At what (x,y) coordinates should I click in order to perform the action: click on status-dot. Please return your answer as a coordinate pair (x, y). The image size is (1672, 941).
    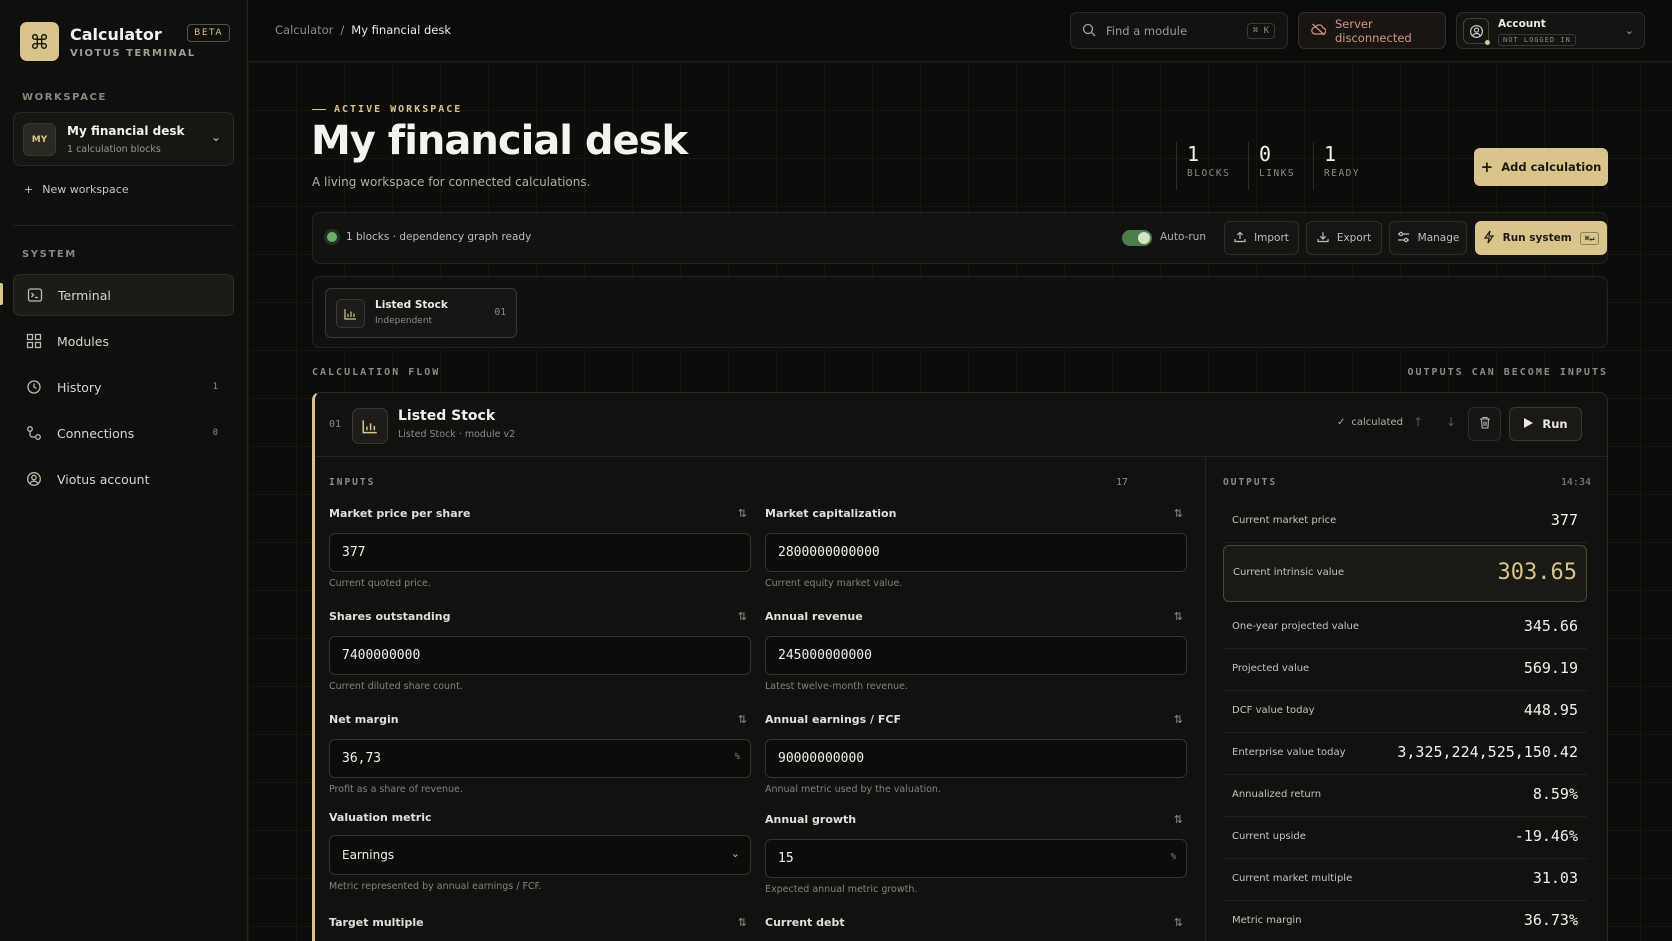
    Looking at the image, I should click on (332, 237).